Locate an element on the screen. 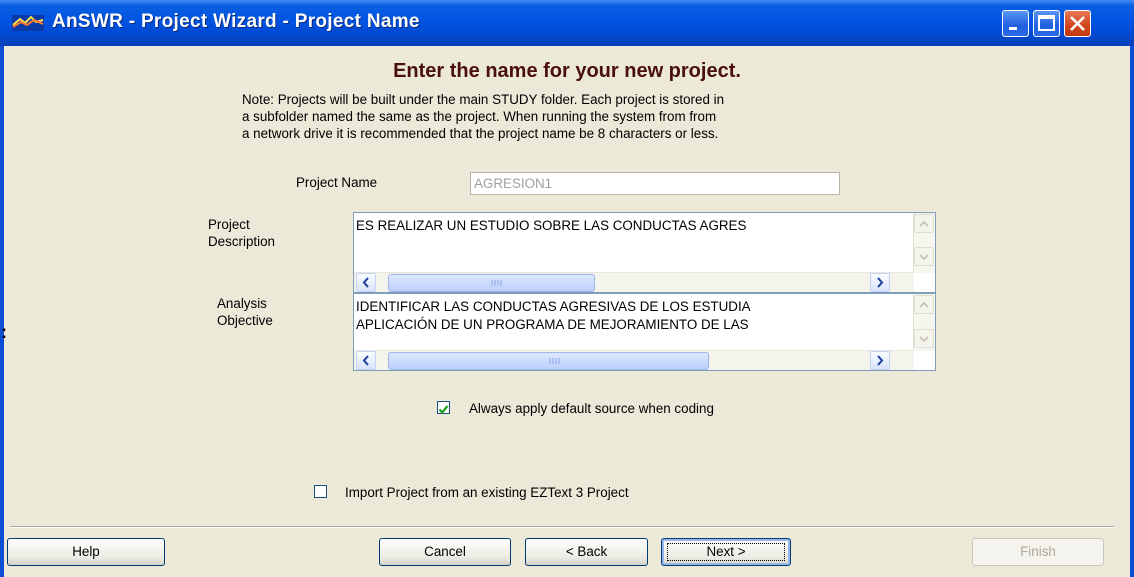  project-name-label: Project Name is located at coordinates (337, 182).